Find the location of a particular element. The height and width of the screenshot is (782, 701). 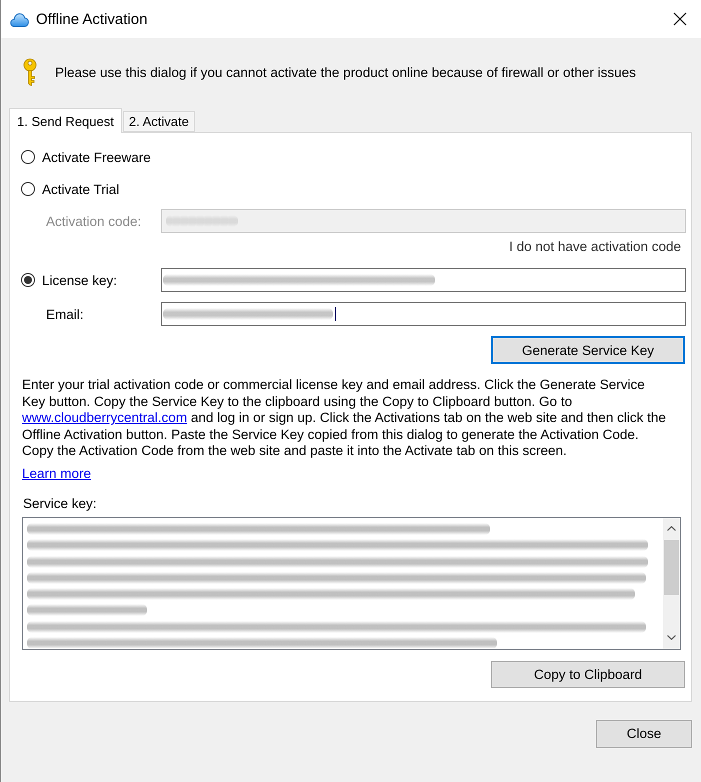

tab: 2. Activate is located at coordinates (158, 121).